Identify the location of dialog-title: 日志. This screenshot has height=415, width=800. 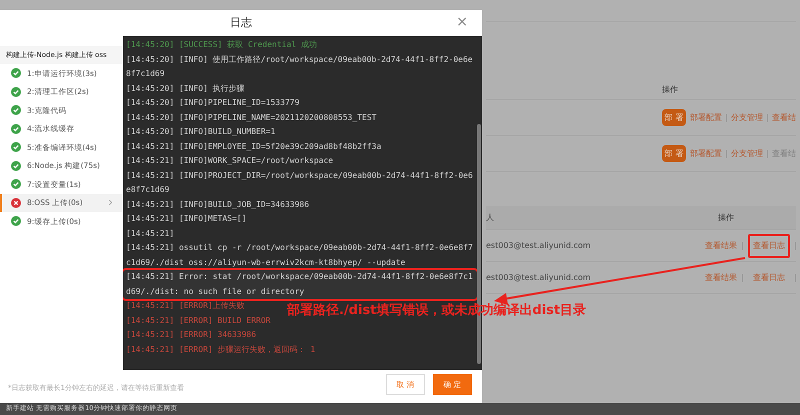
(241, 22).